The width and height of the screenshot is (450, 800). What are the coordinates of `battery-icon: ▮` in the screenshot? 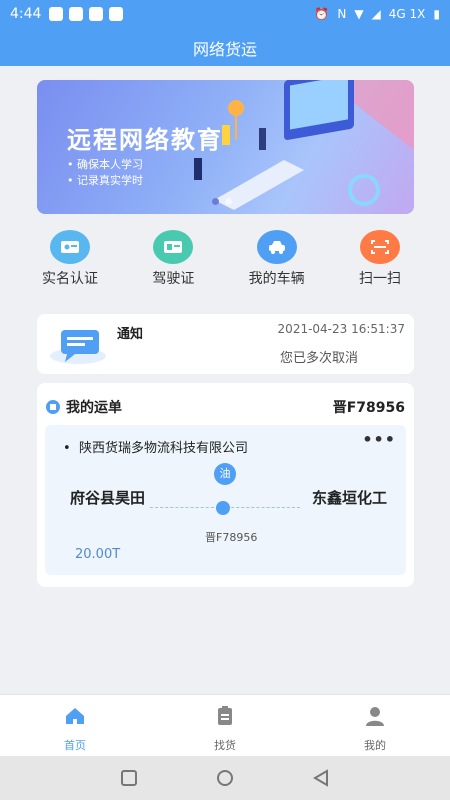 It's located at (436, 14).